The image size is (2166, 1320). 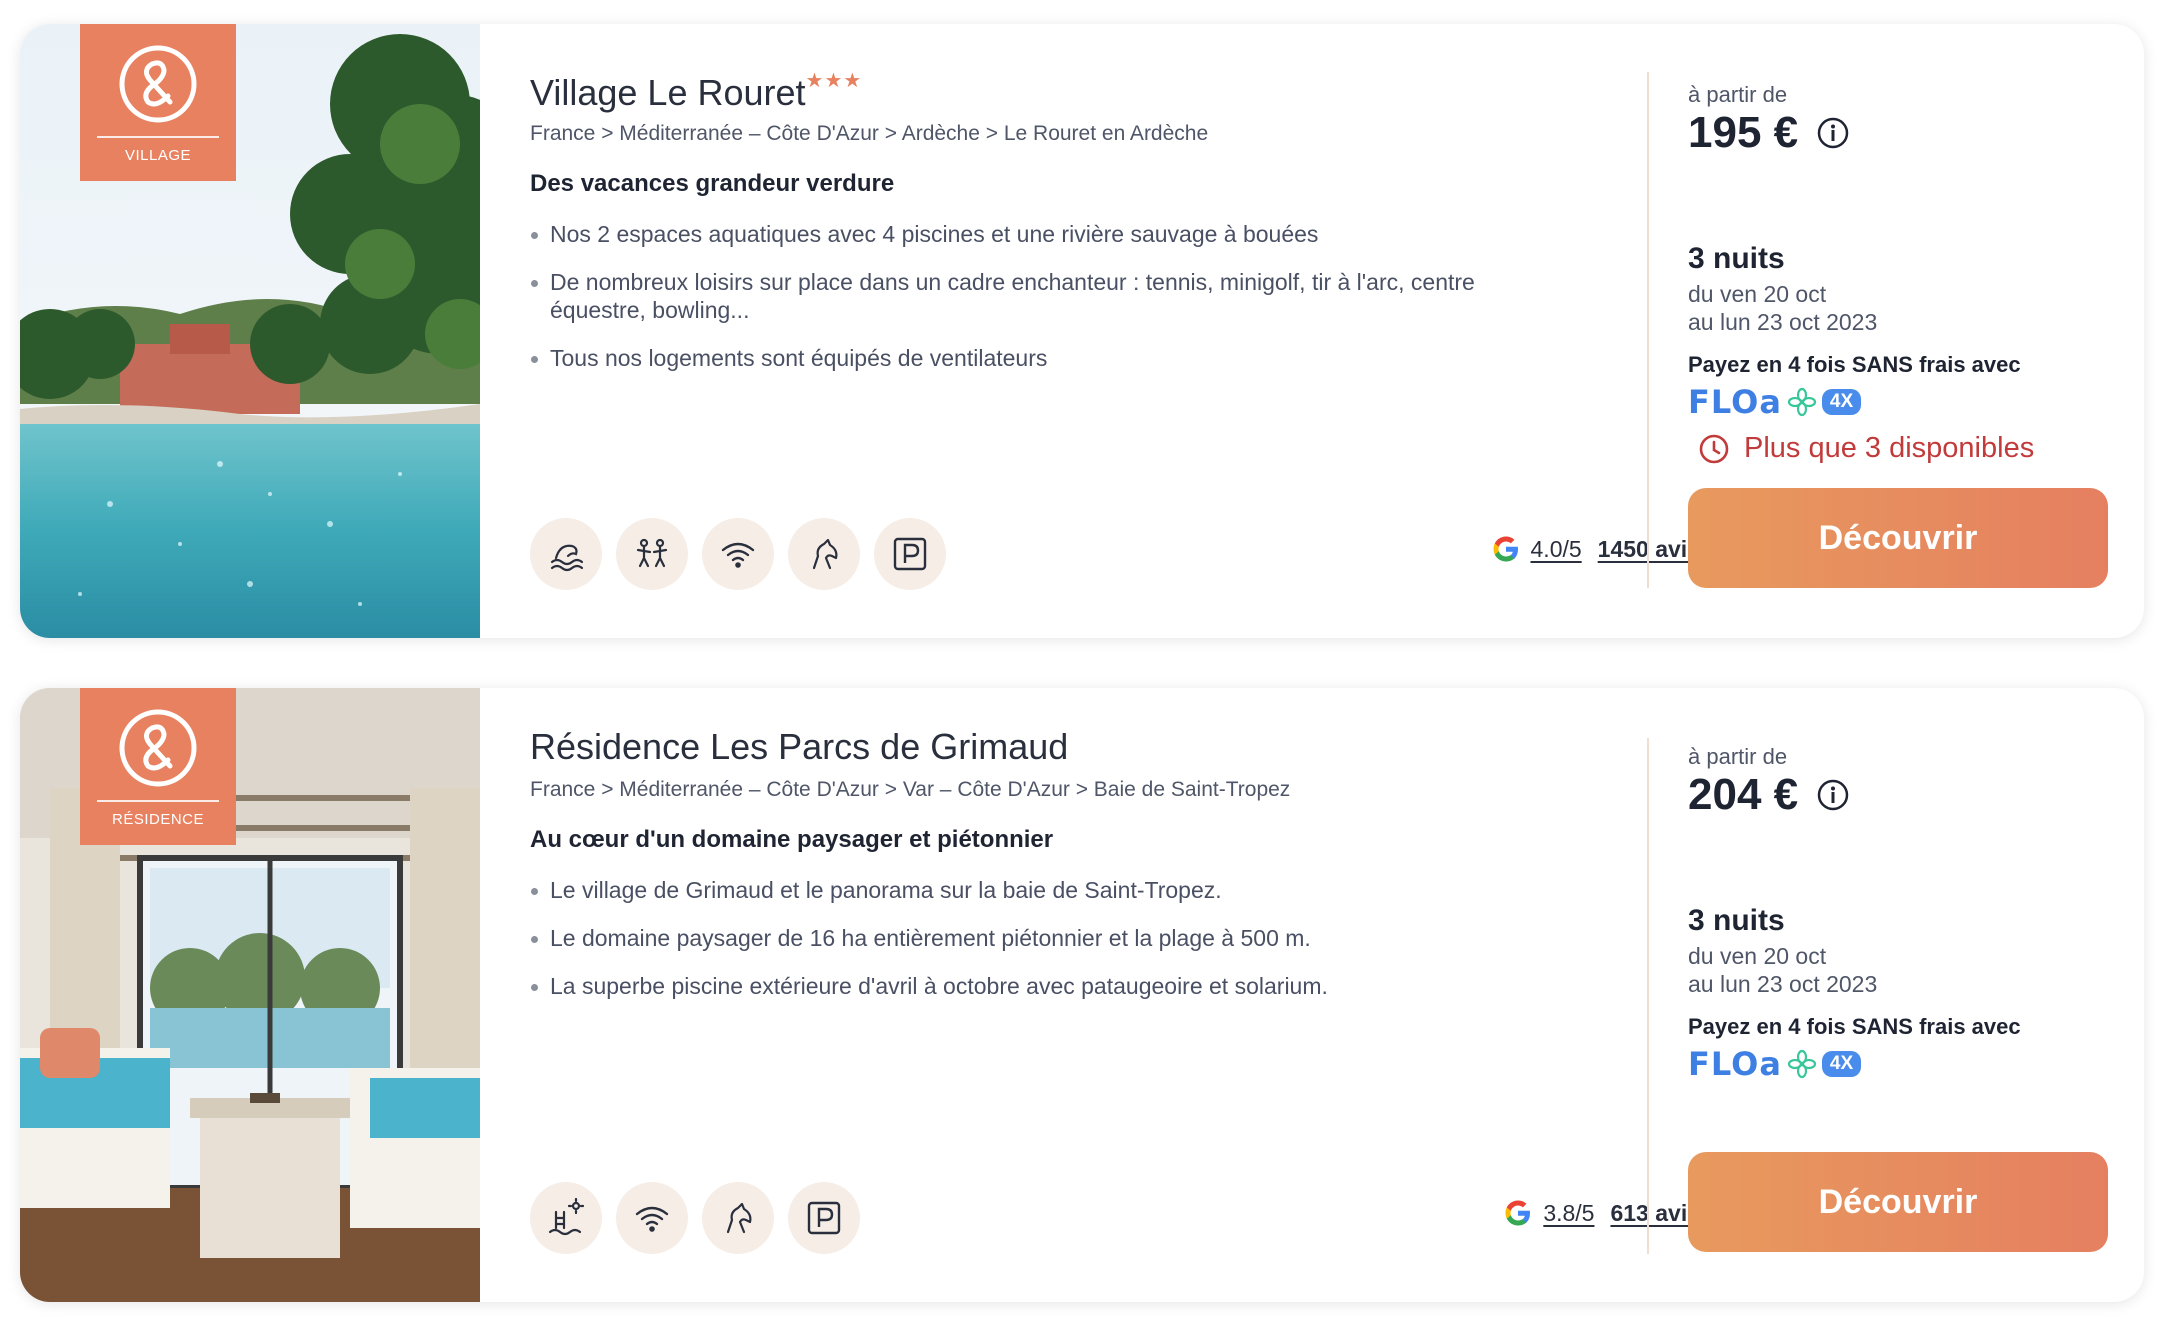 I want to click on listing-title: Résidence Les Parcs de Grimaud, so click(x=799, y=747).